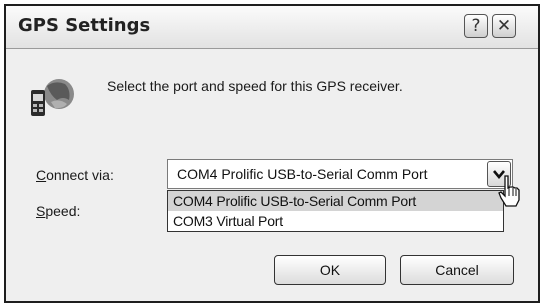 This screenshot has height=307, width=544. I want to click on dialog-title: GPS Settings, so click(84, 25).